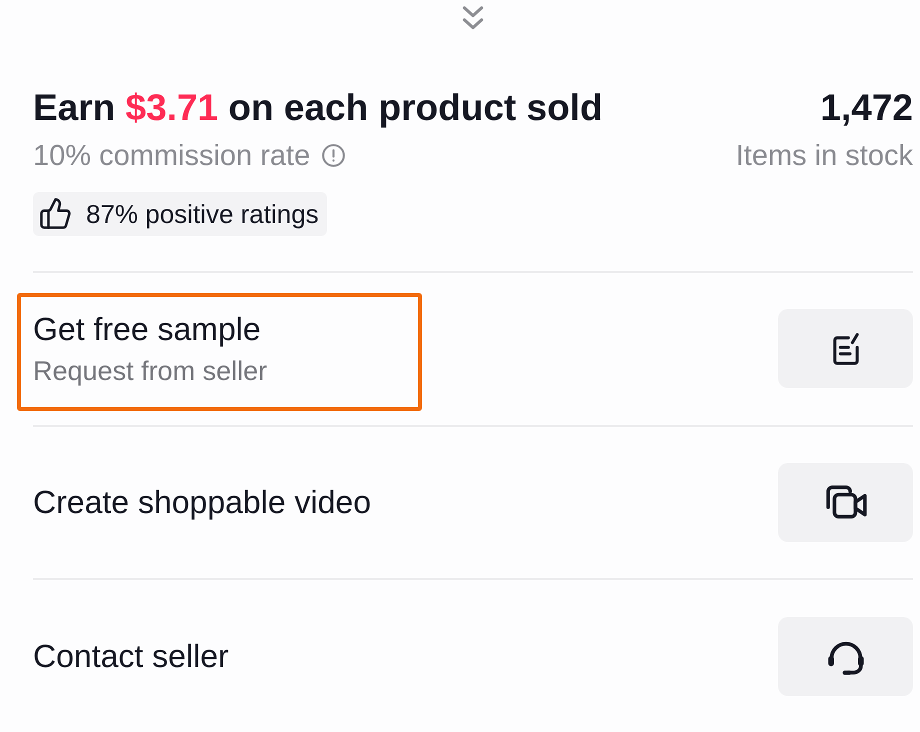 The width and height of the screenshot is (920, 732). Describe the element at coordinates (202, 502) in the screenshot. I see `action-title: Create shoppable video` at that location.